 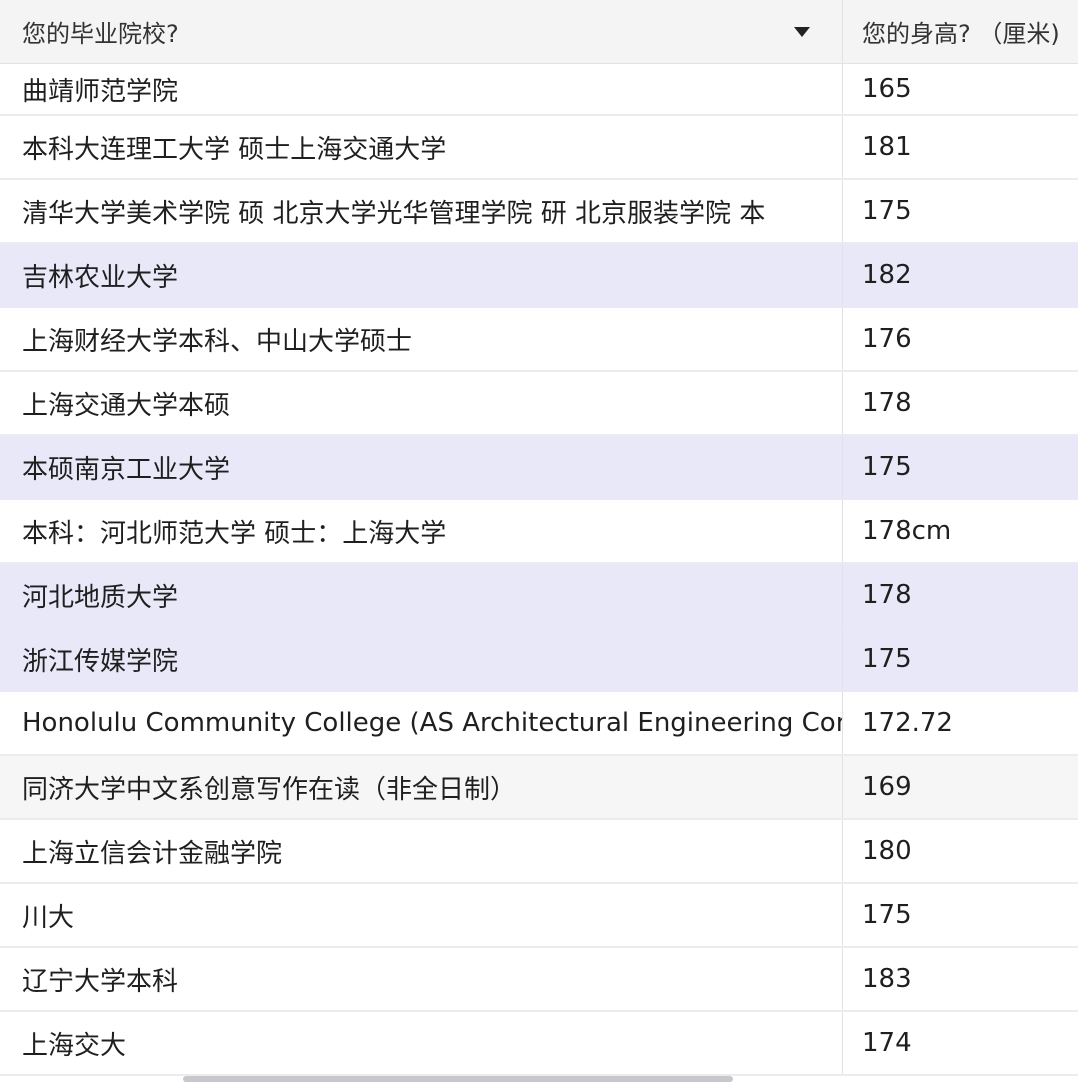 I want to click on height-cell: 176, so click(x=960, y=339).